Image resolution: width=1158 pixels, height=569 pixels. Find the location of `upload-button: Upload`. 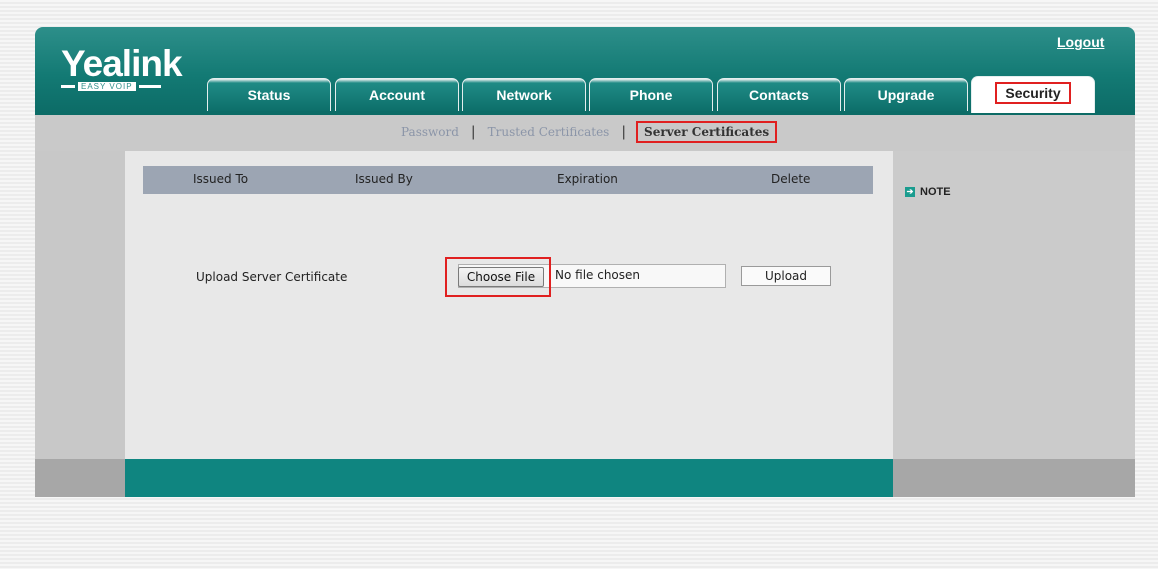

upload-button: Upload is located at coordinates (786, 276).